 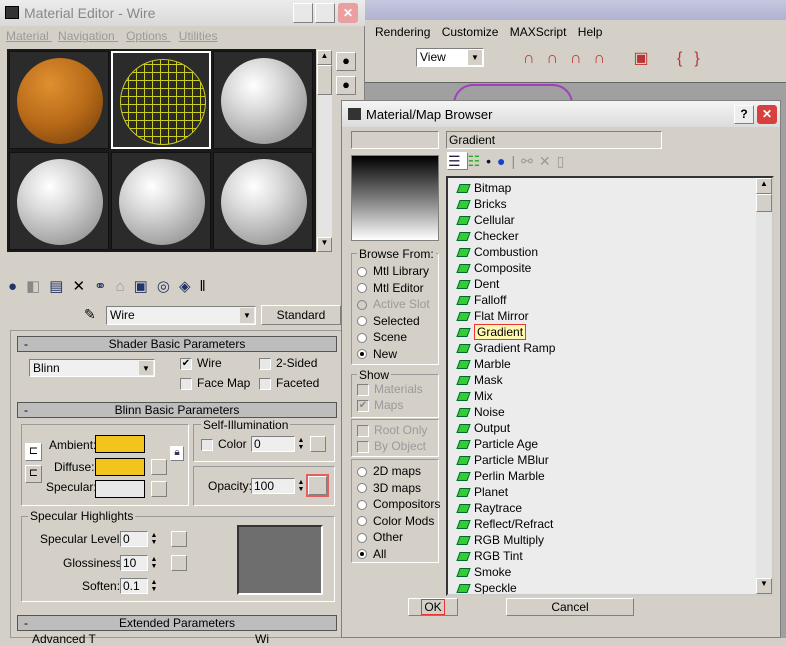 I want to click on specular-level-spinner: 0 ▲ ▼, so click(x=139, y=539).